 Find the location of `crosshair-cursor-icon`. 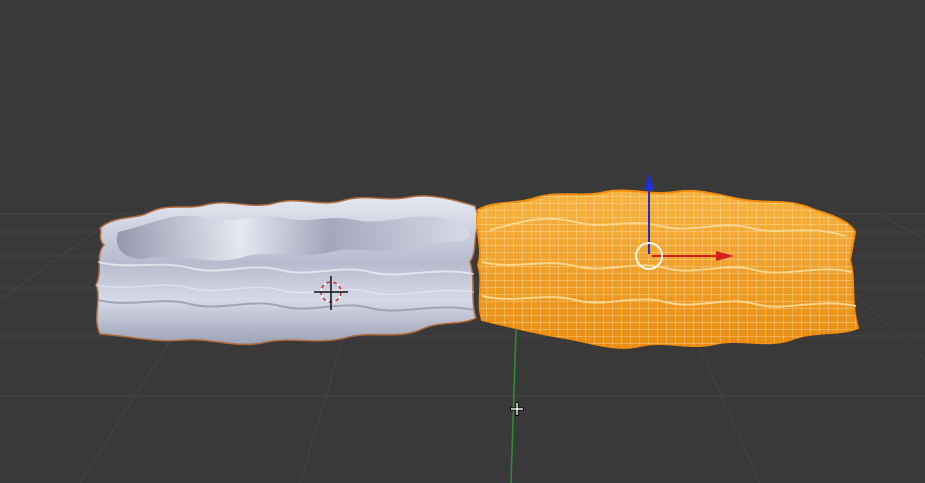

crosshair-cursor-icon is located at coordinates (517, 409).